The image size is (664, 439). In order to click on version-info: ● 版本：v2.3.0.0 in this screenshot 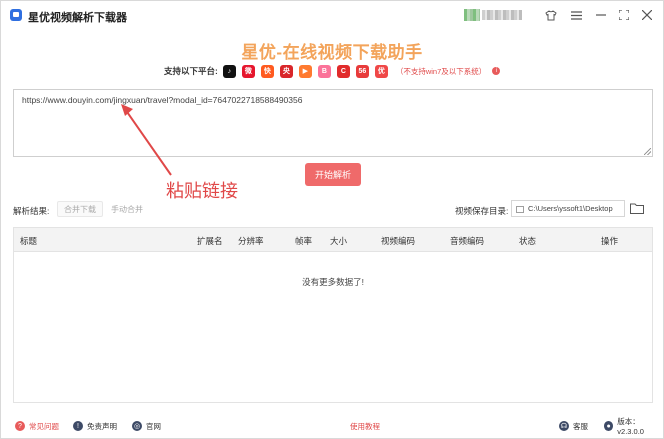, I will do `click(633, 426)`.